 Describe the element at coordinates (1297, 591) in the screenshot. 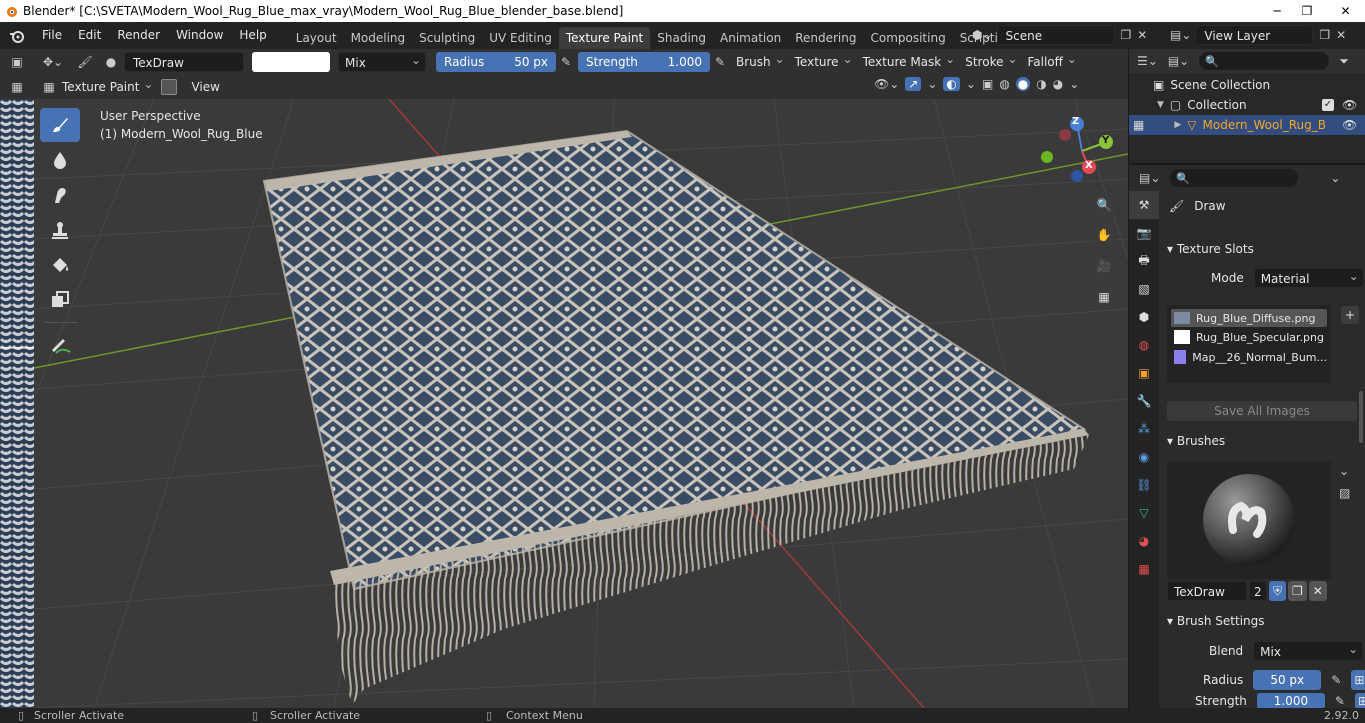

I see `duplicate-brush-icon: ❐` at that location.